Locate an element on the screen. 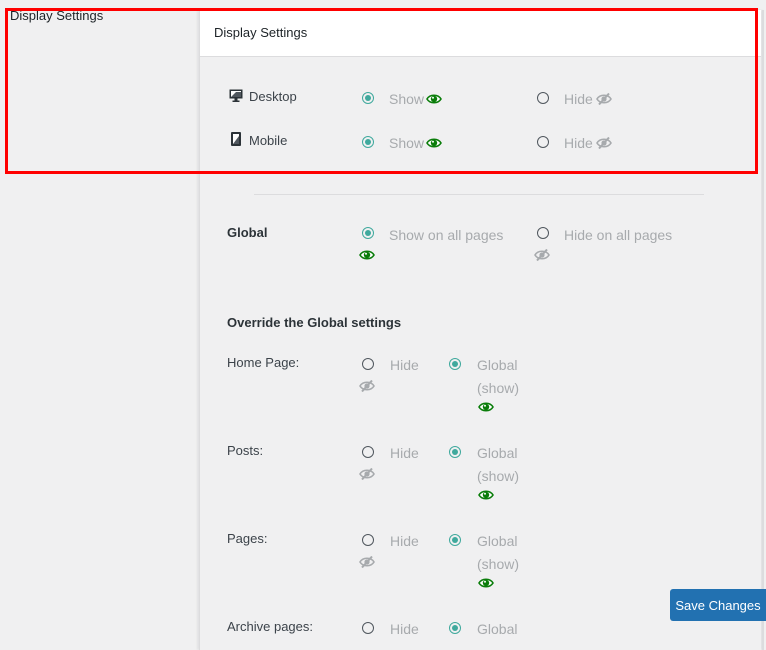 The width and height of the screenshot is (766, 650). override-row-label: Home Page: is located at coordinates (263, 362).